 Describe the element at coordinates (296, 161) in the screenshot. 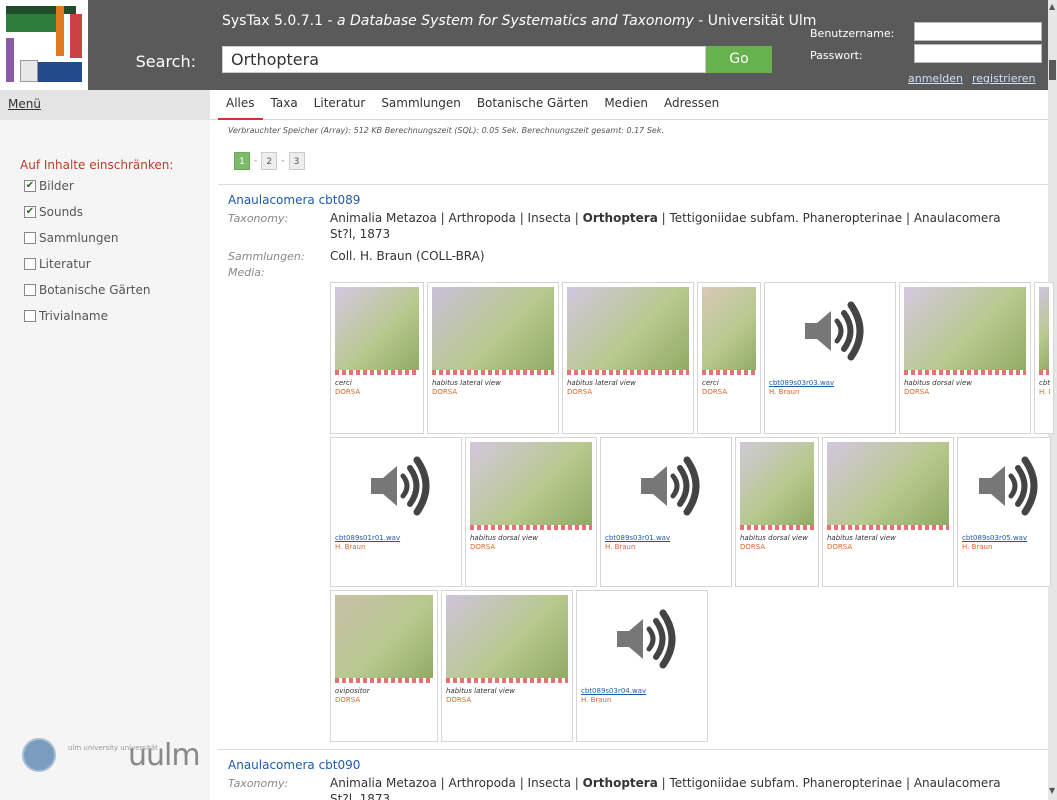

I see `page-3-button: 3` at that location.